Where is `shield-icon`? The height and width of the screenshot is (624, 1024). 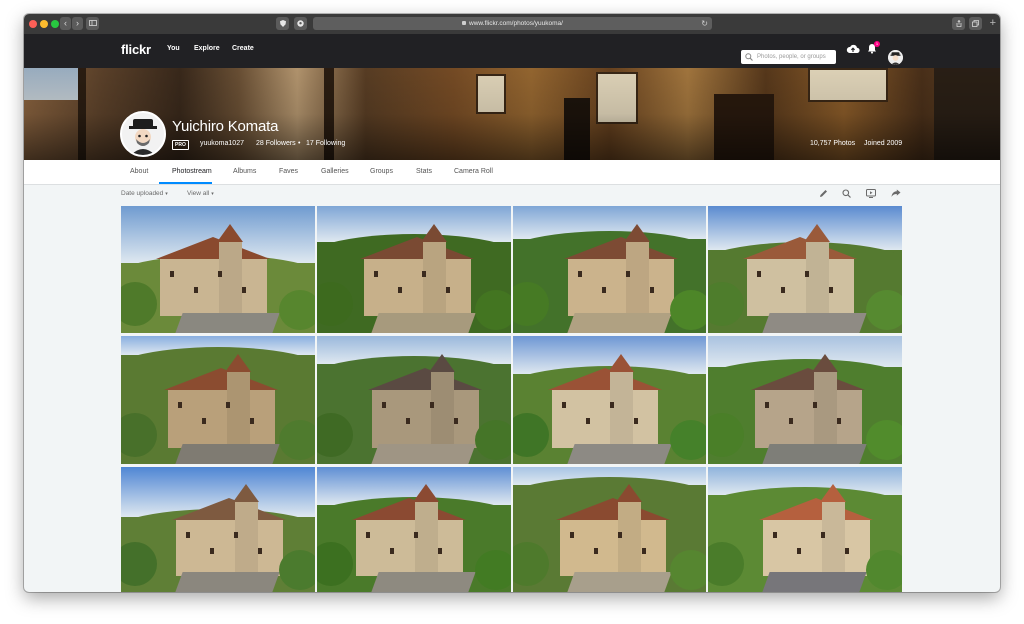 shield-icon is located at coordinates (282, 23).